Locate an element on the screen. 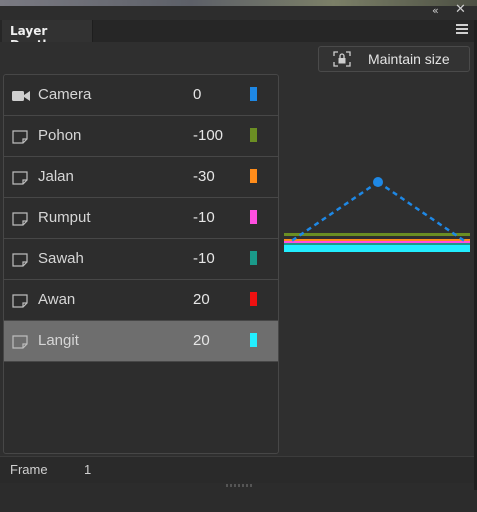  frame-label: Frame is located at coordinates (29, 469).